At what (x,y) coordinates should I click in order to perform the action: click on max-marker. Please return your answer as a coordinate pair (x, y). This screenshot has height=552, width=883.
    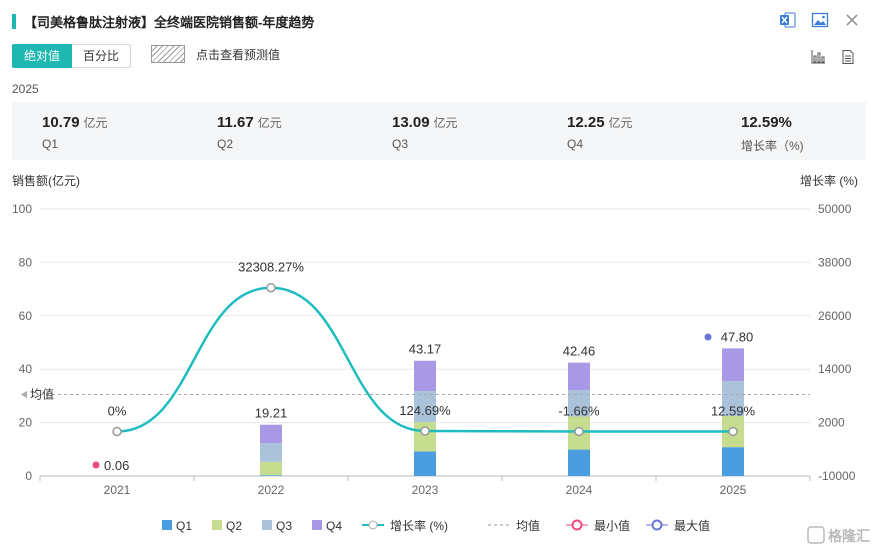
    Looking at the image, I should click on (708, 337).